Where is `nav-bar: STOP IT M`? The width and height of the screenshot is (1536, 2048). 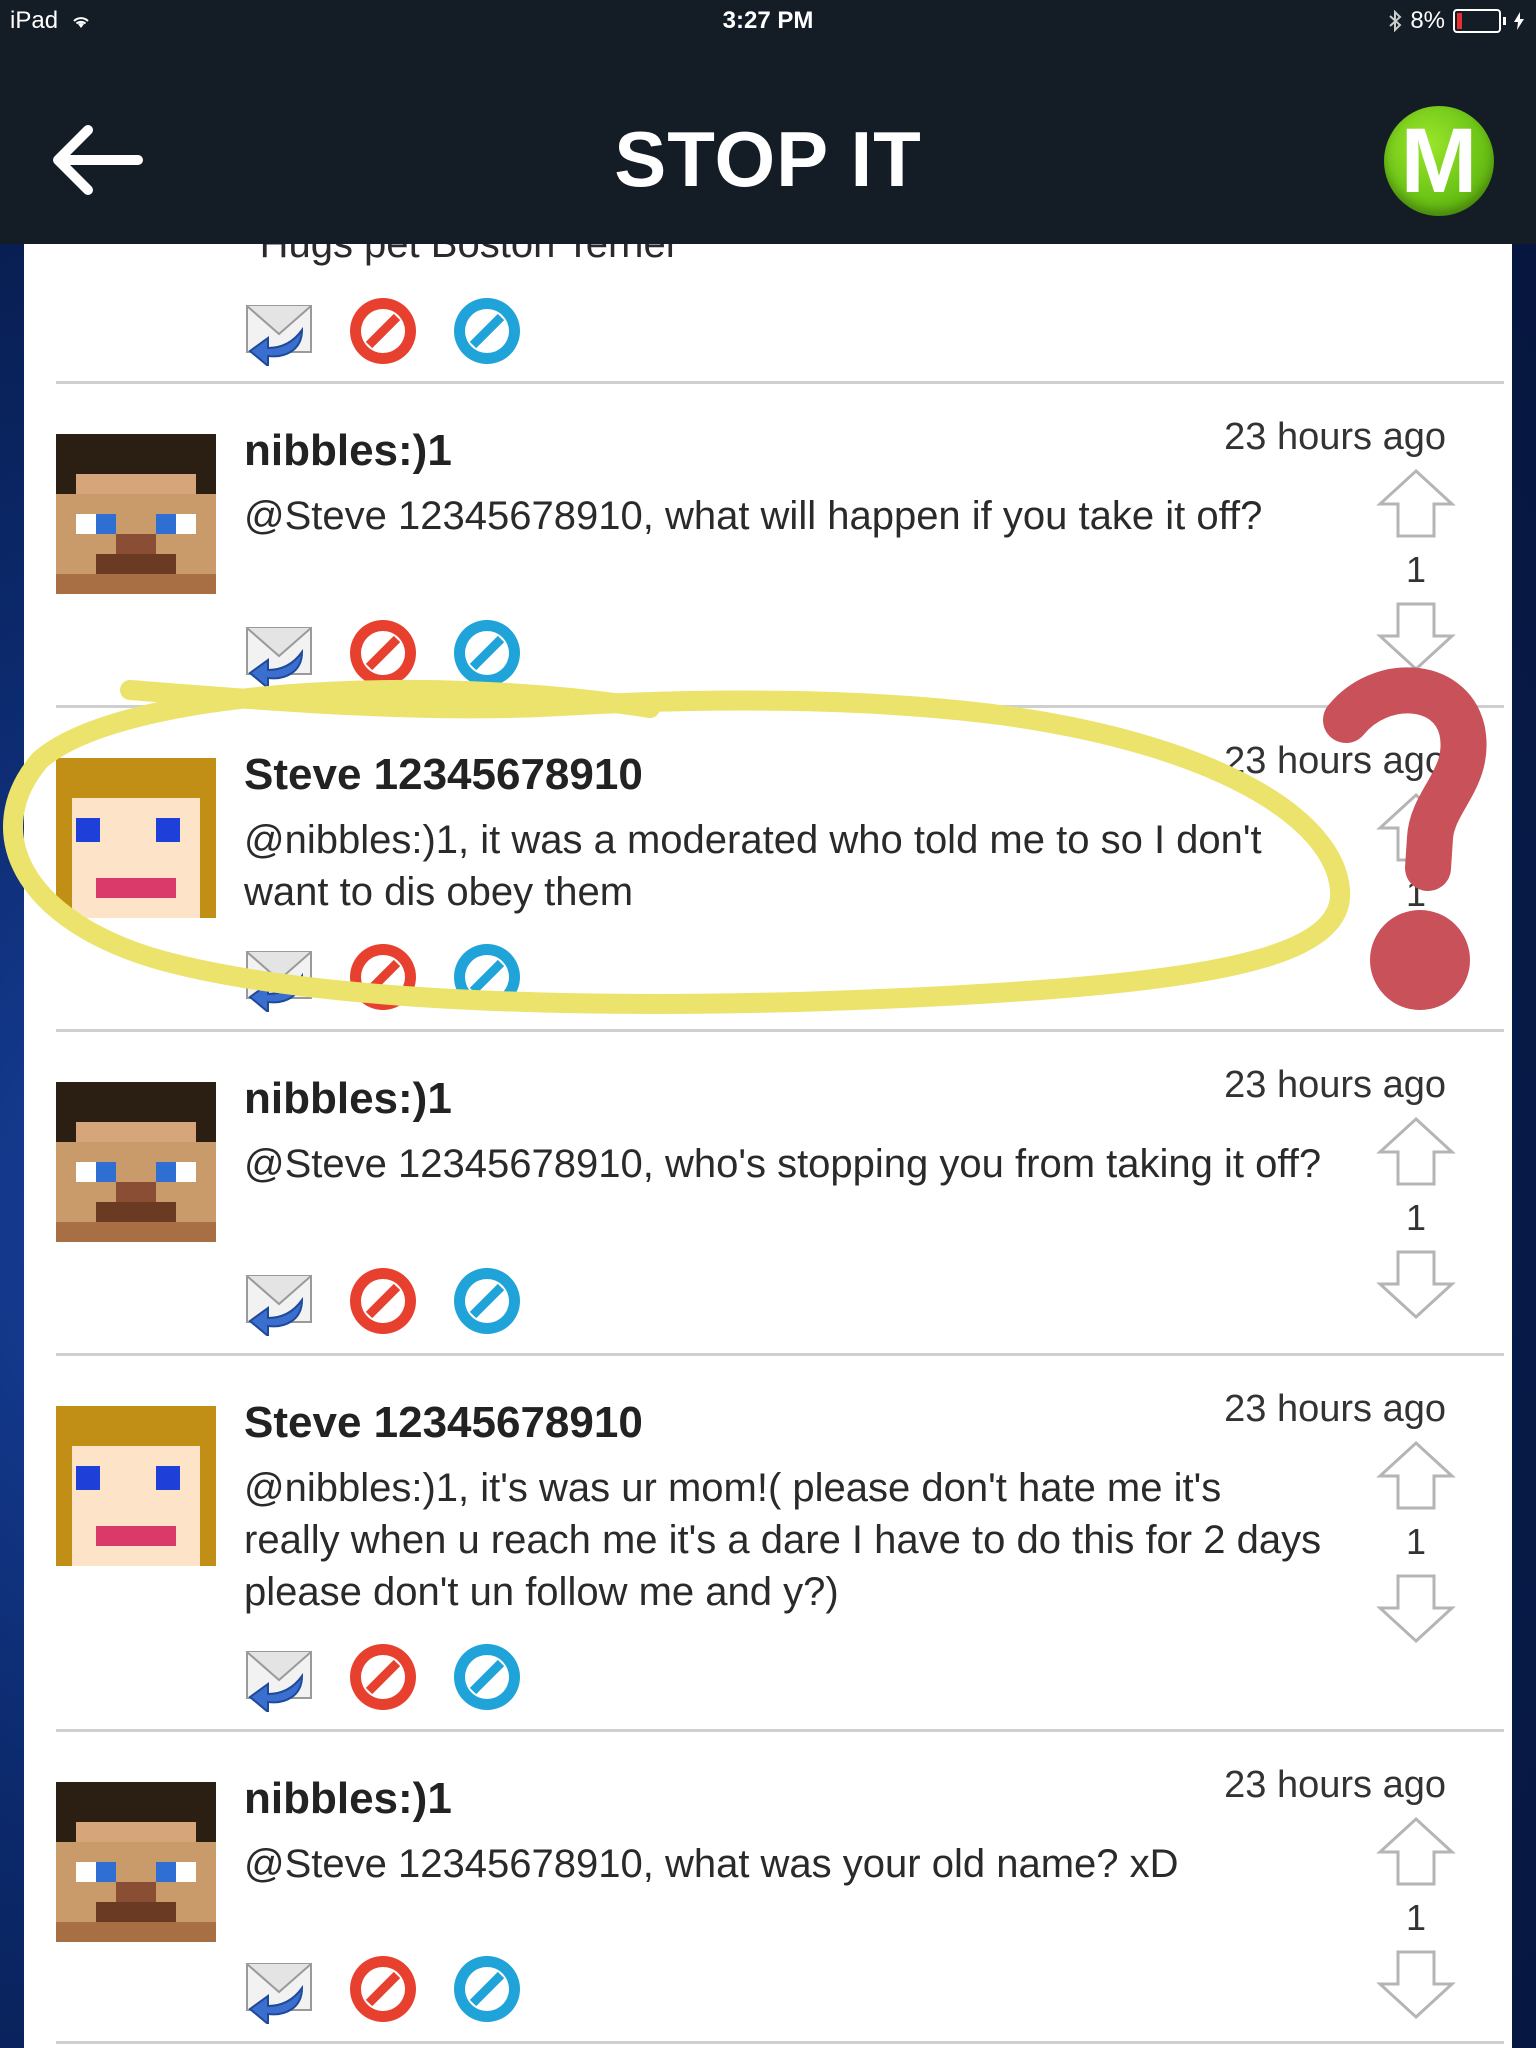
nav-bar: STOP IT M is located at coordinates (768, 143).